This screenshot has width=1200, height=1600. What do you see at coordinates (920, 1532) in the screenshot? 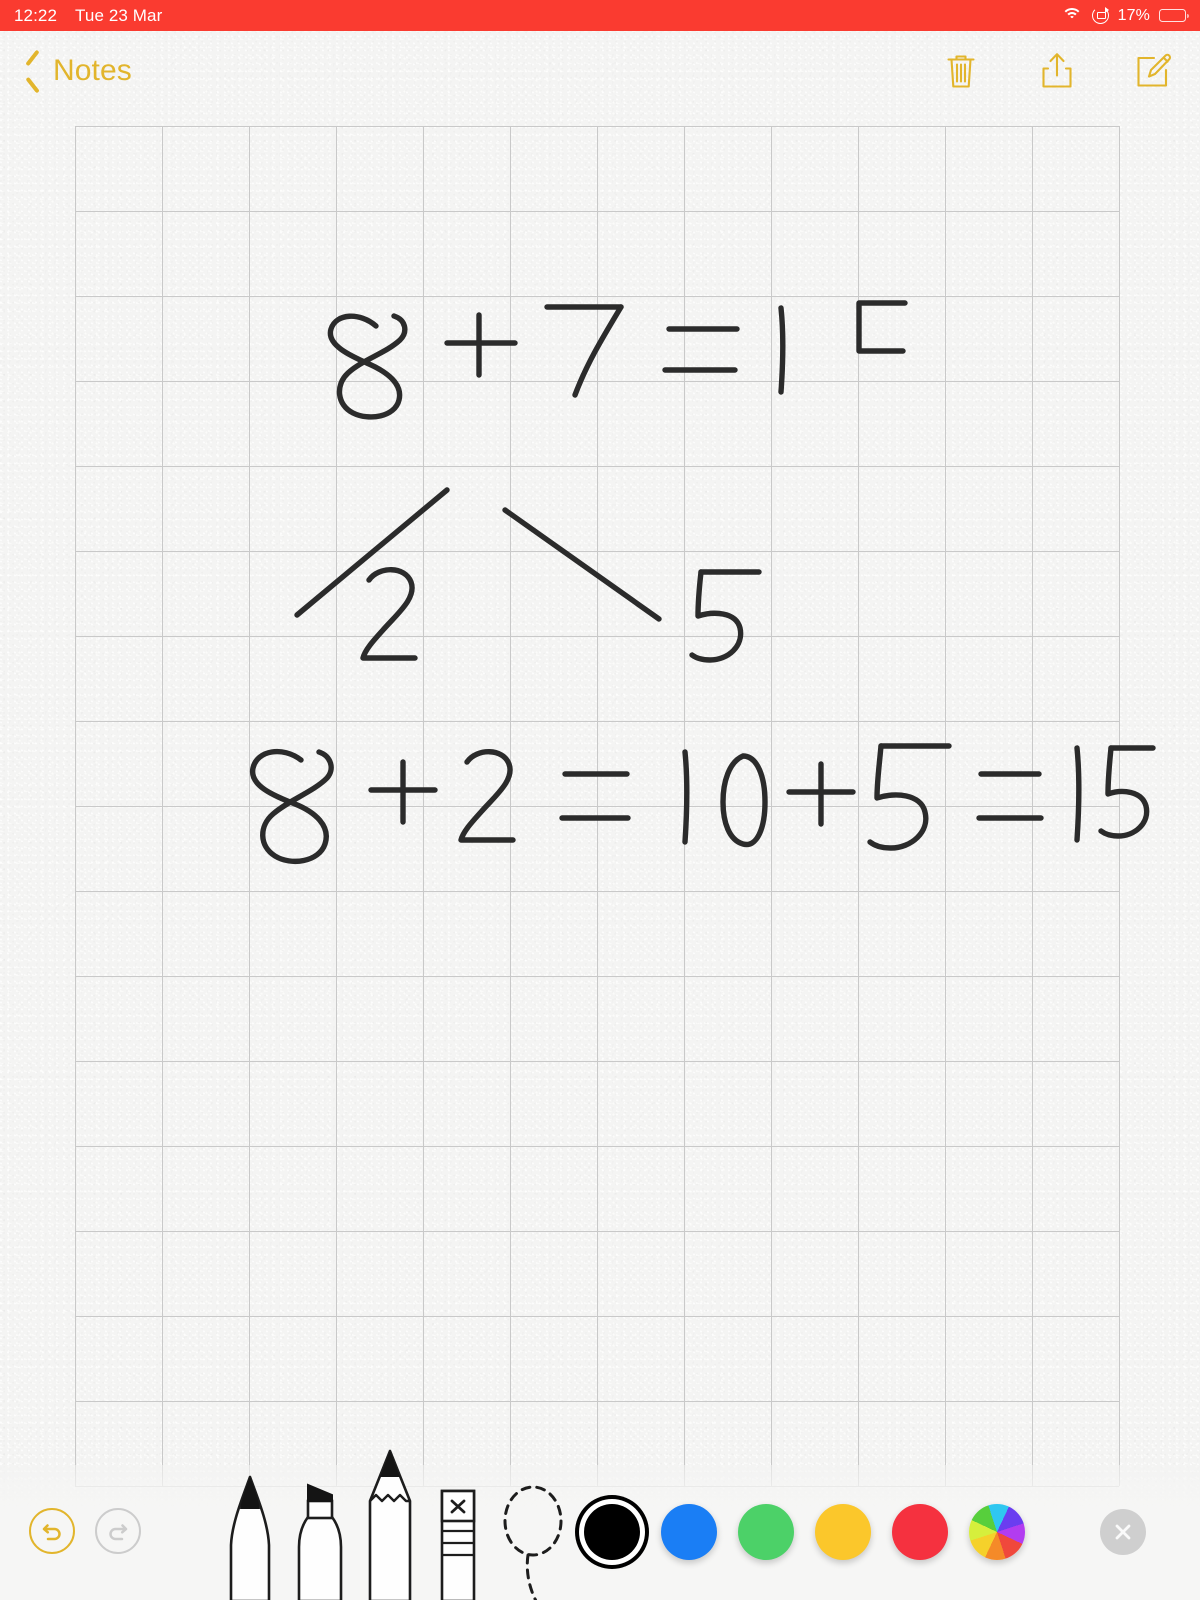
I see `color-red` at bounding box center [920, 1532].